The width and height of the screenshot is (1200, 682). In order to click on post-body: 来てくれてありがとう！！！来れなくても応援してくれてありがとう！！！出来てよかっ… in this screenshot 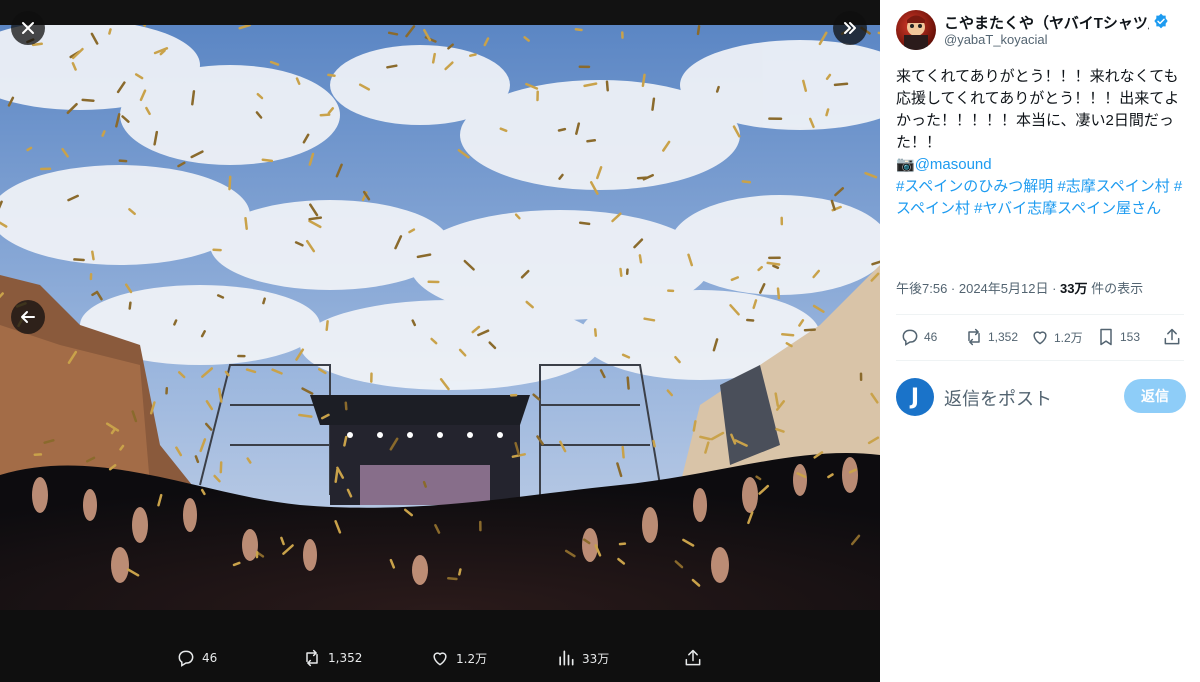, I will do `click(1038, 109)`.